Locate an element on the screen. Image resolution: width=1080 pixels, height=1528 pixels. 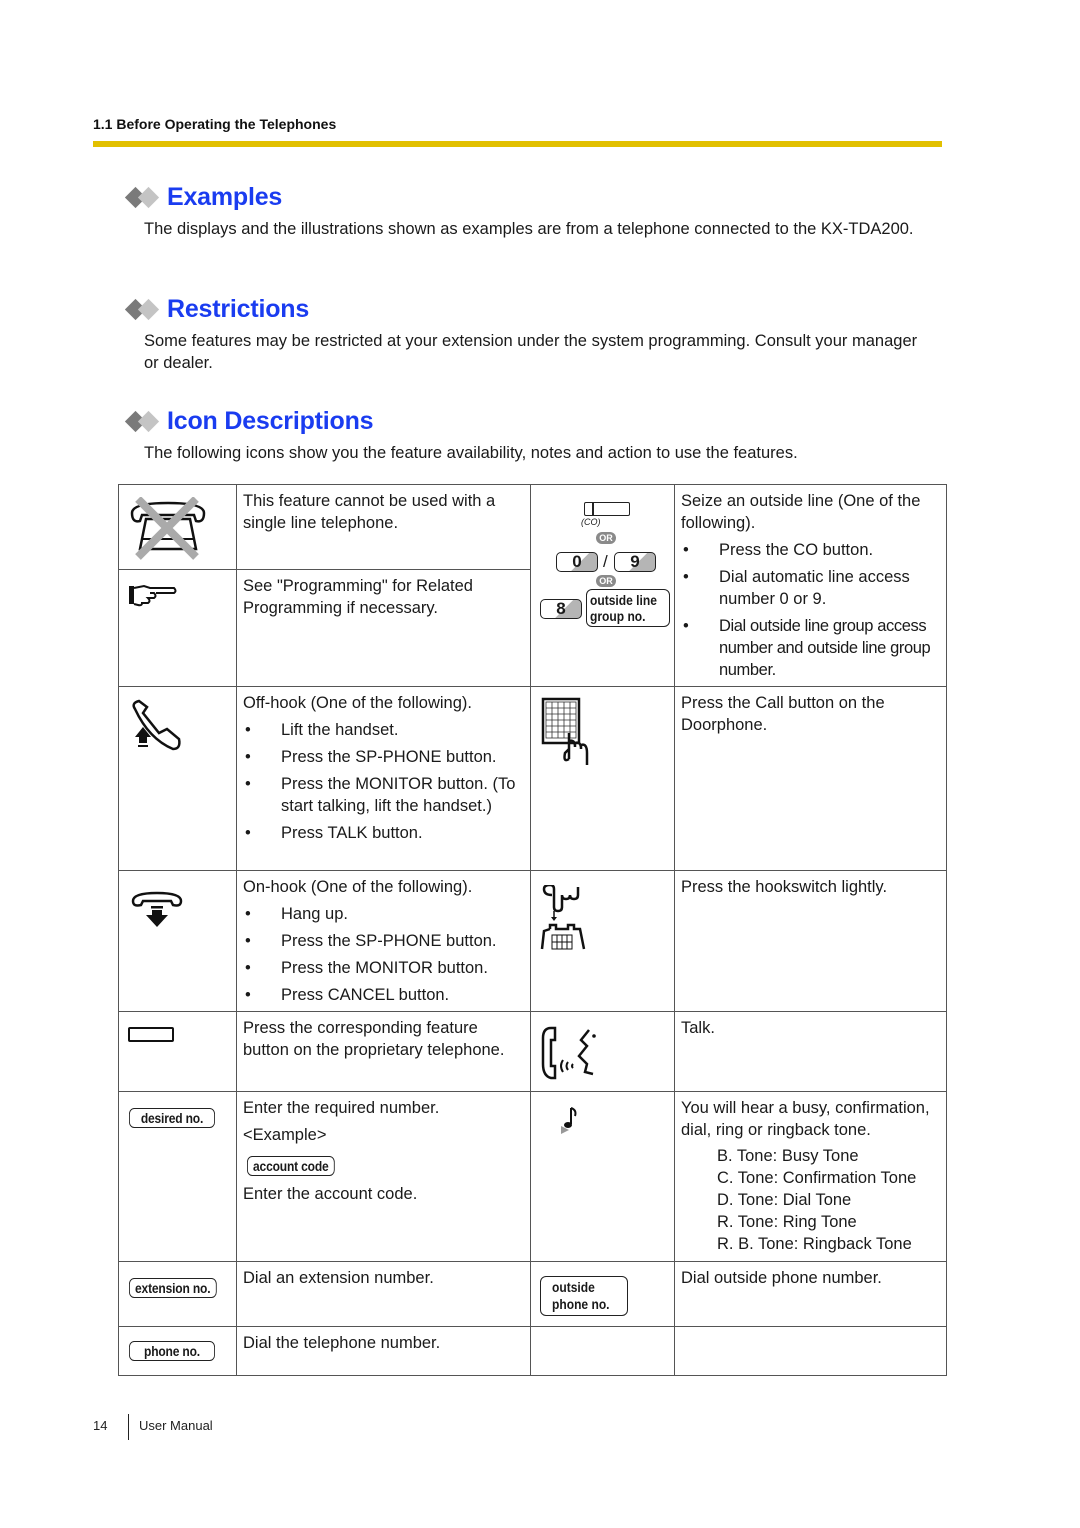
co-label: (CO) is located at coordinates (591, 522).